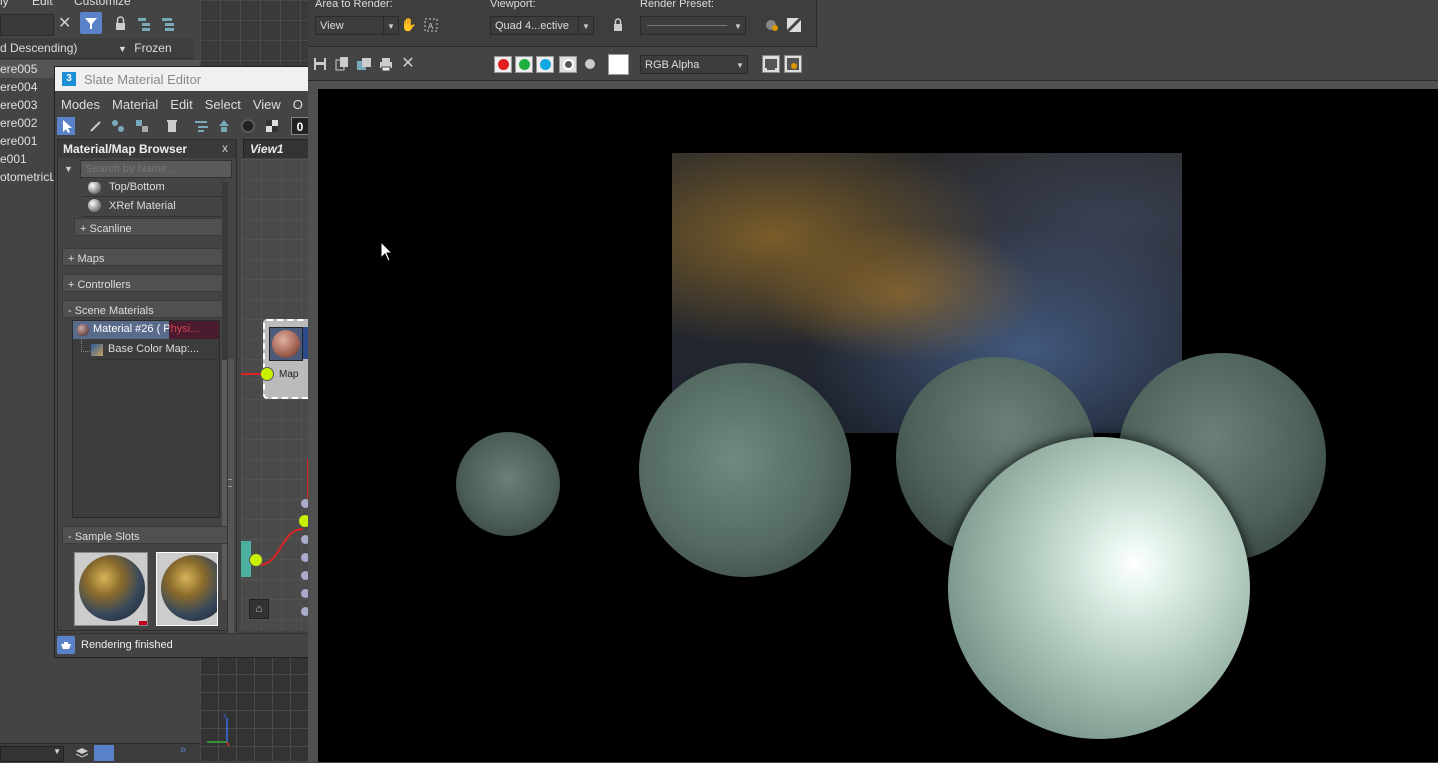 The height and width of the screenshot is (763, 1438). Describe the element at coordinates (66, 48) in the screenshot. I see `column-header-sort: d Descending)` at that location.